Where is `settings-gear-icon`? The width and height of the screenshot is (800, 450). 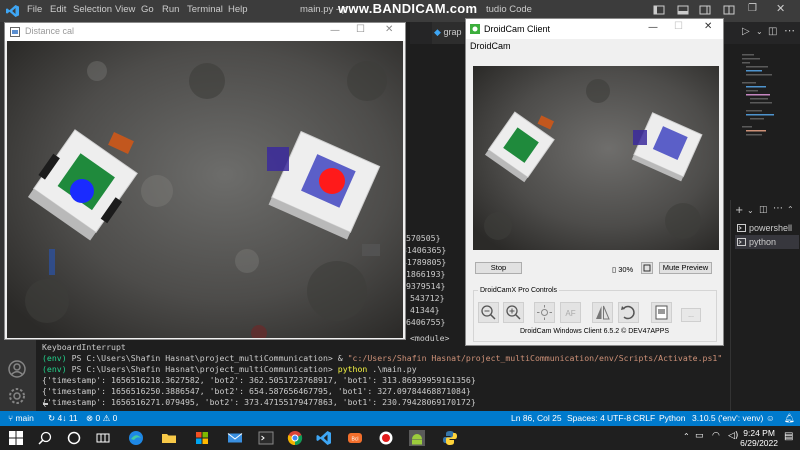
settings-gear-icon is located at coordinates (17, 396).